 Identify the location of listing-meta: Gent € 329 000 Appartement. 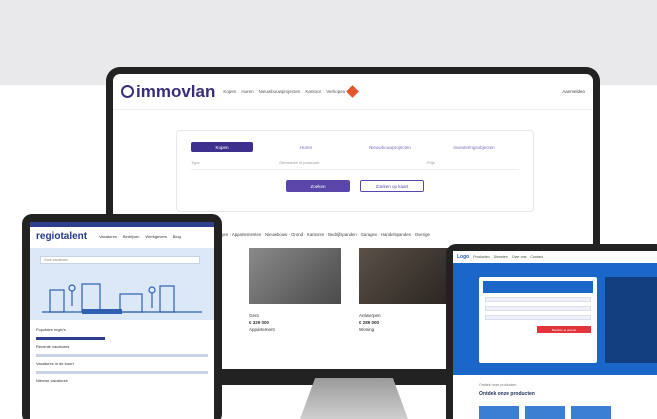
(295, 322).